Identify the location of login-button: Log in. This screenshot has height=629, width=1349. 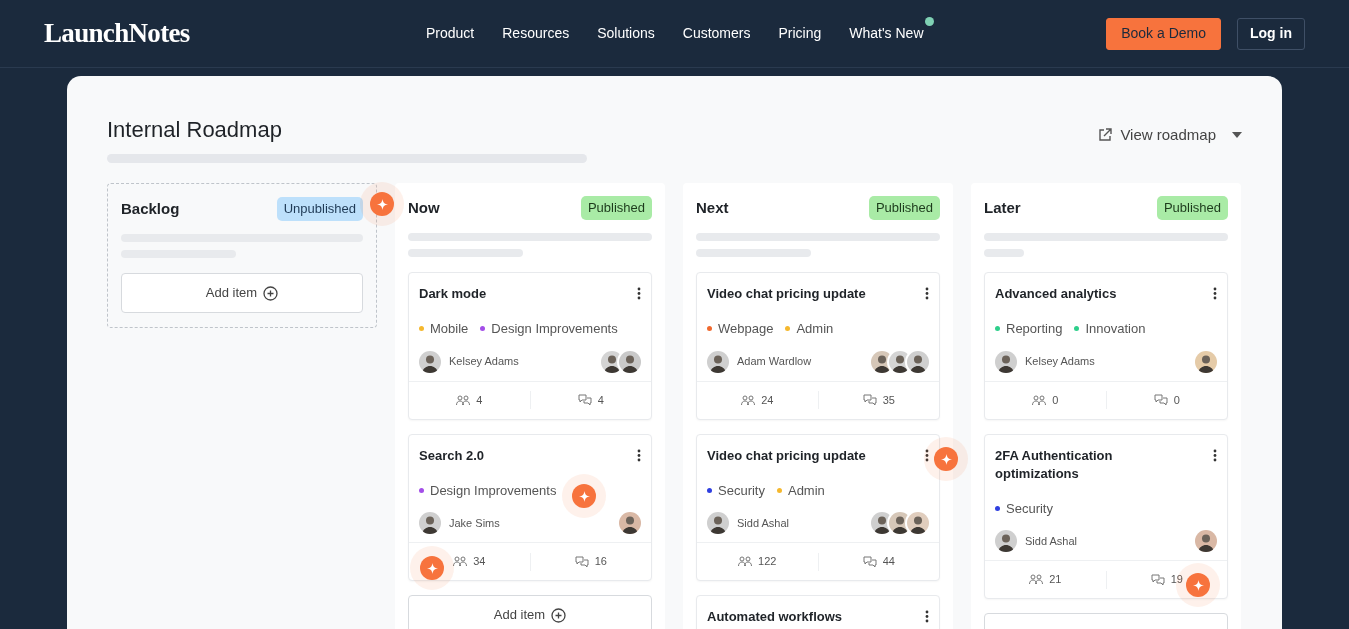
(1271, 33).